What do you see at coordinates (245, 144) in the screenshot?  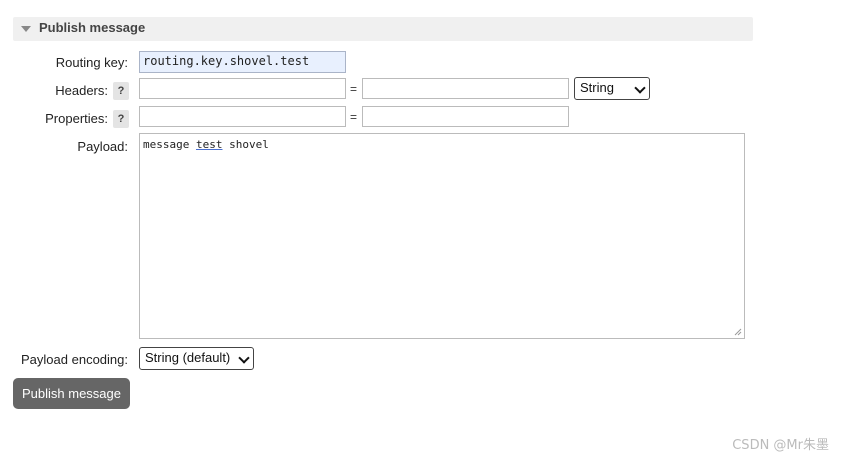 I see `payload-text-after: shovel` at bounding box center [245, 144].